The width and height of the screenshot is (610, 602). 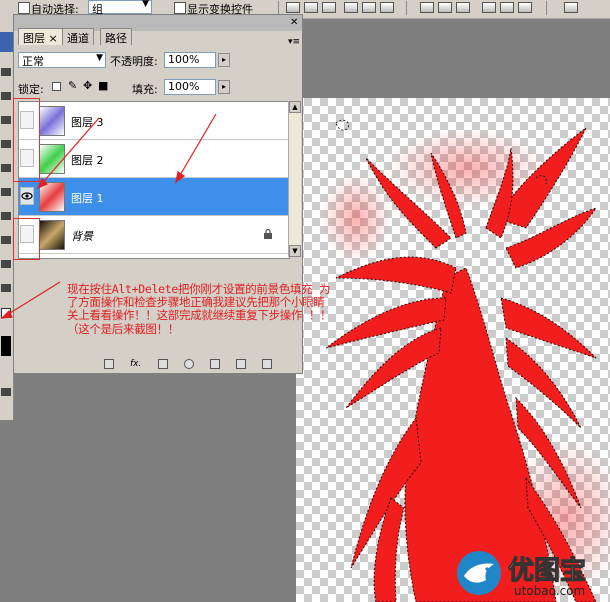 What do you see at coordinates (87, 122) in the screenshot?
I see `layer-name: 图层 3` at bounding box center [87, 122].